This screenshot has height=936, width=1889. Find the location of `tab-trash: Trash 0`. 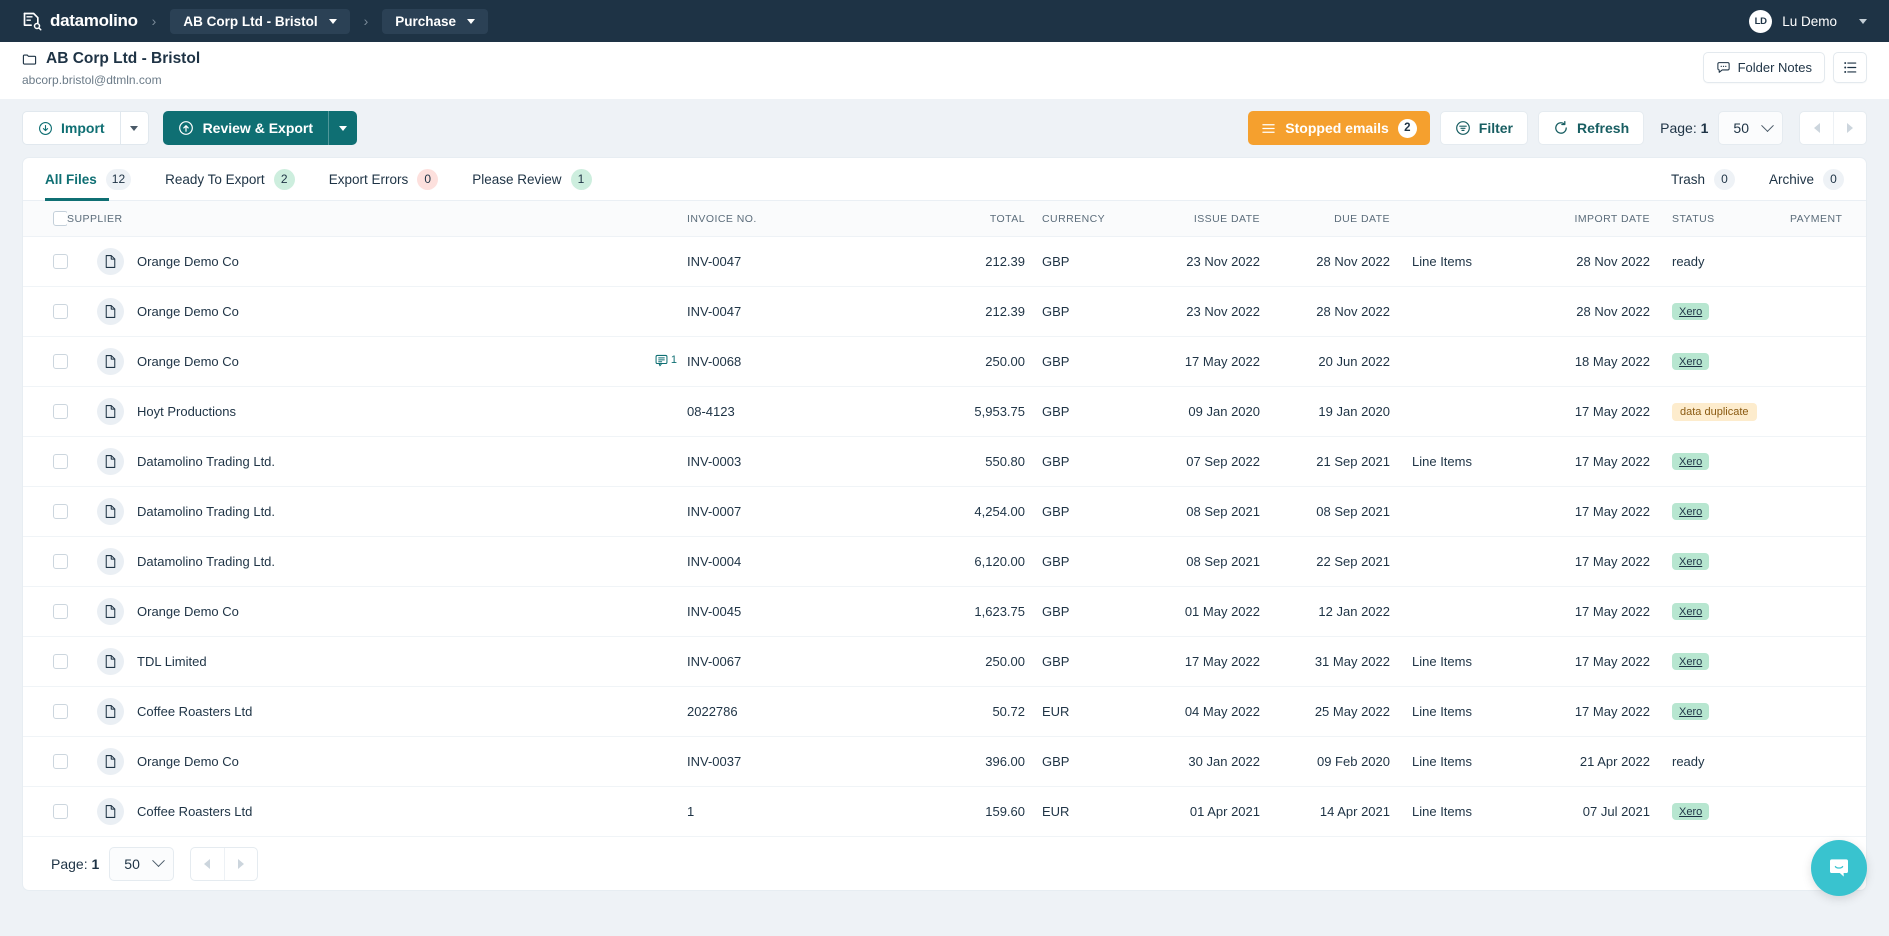

tab-trash: Trash 0 is located at coordinates (1703, 179).